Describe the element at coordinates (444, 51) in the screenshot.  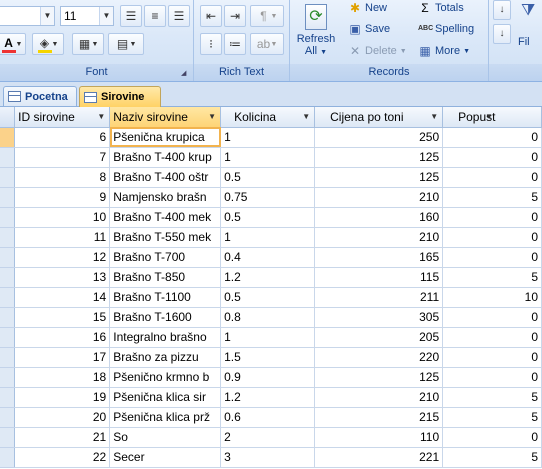
I see `more-button: ▦ More ▼` at that location.